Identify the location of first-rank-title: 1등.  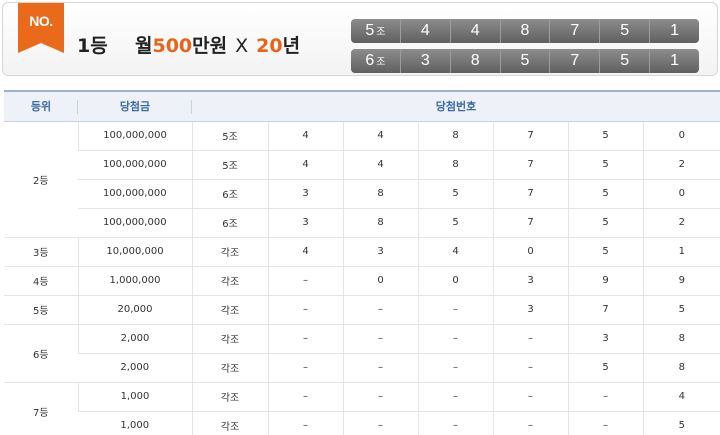
(92, 46).